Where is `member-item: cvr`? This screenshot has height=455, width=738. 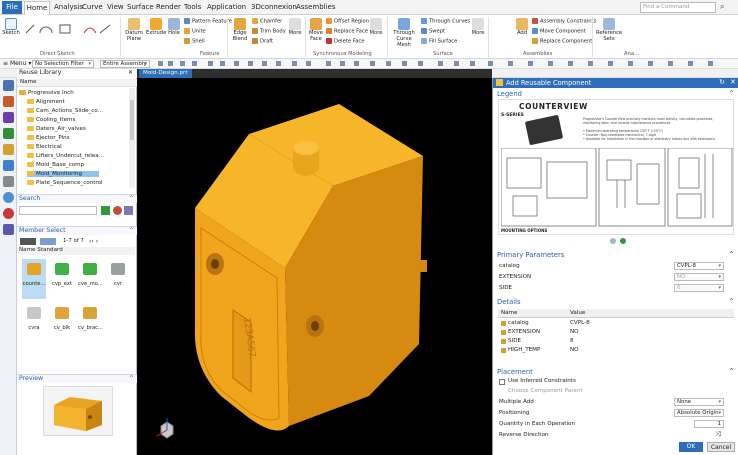 member-item: cvr is located at coordinates (118, 279).